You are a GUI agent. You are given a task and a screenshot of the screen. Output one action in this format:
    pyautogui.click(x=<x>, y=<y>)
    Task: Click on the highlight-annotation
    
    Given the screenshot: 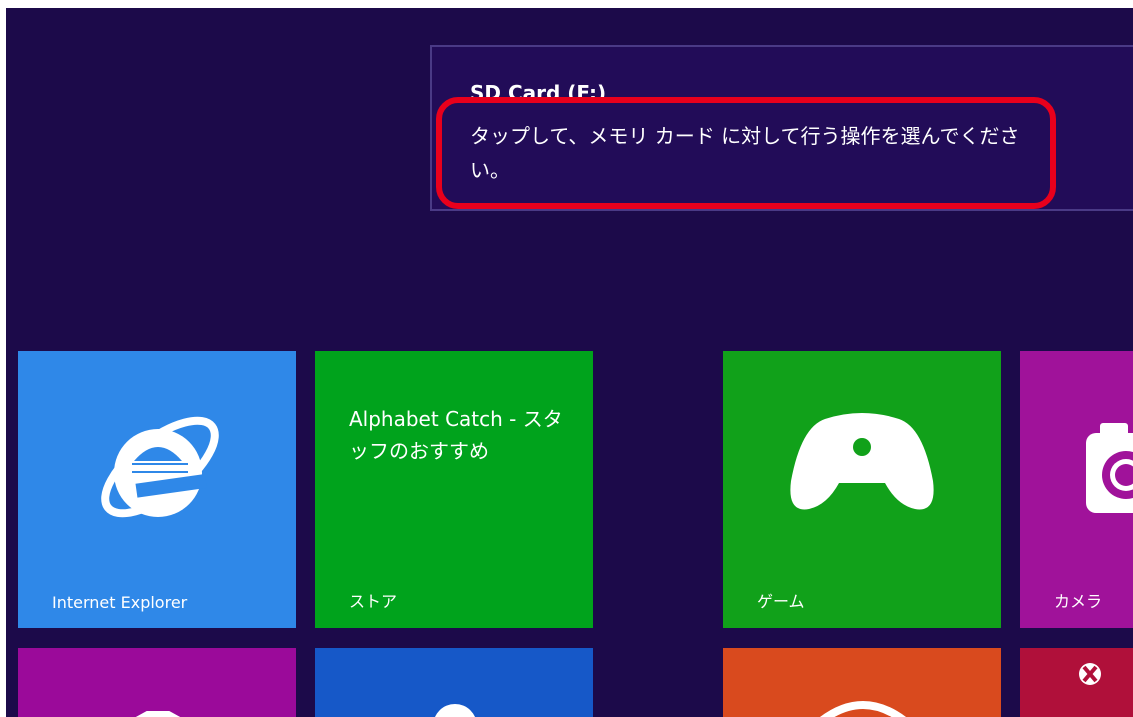 What is the action you would take?
    pyautogui.click(x=746, y=153)
    